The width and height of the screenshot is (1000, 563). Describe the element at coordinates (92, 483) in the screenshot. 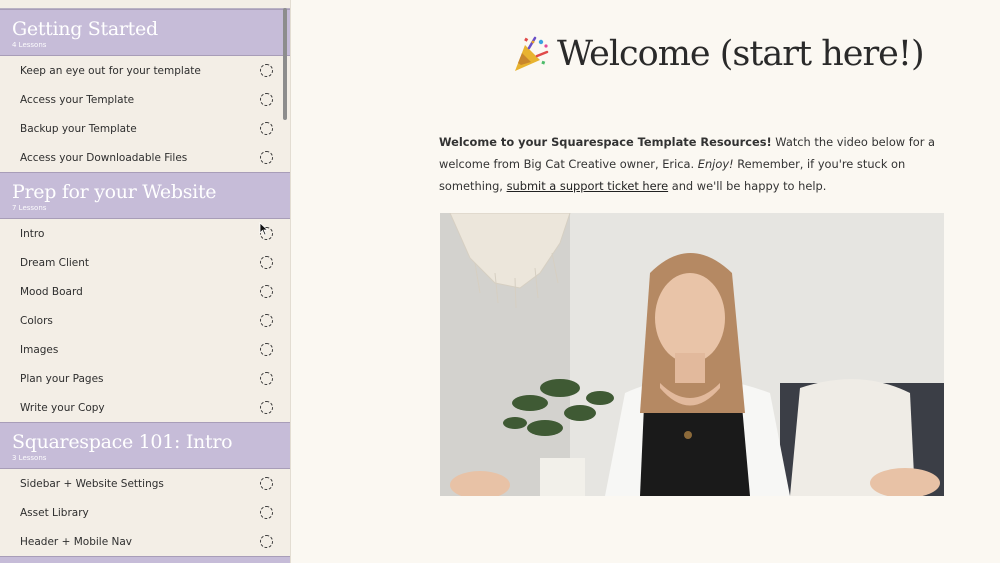

I see `lesson-label: Sidebar + Website Settings` at that location.